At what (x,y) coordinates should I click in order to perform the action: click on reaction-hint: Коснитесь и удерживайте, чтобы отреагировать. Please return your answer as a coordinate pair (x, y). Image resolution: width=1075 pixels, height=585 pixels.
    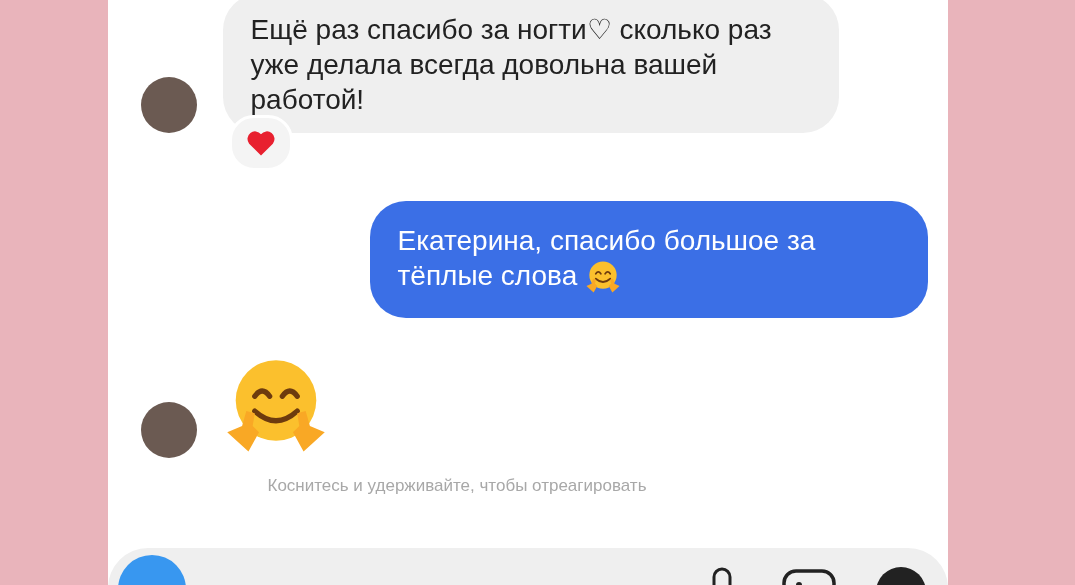
    Looking at the image, I should click on (457, 485).